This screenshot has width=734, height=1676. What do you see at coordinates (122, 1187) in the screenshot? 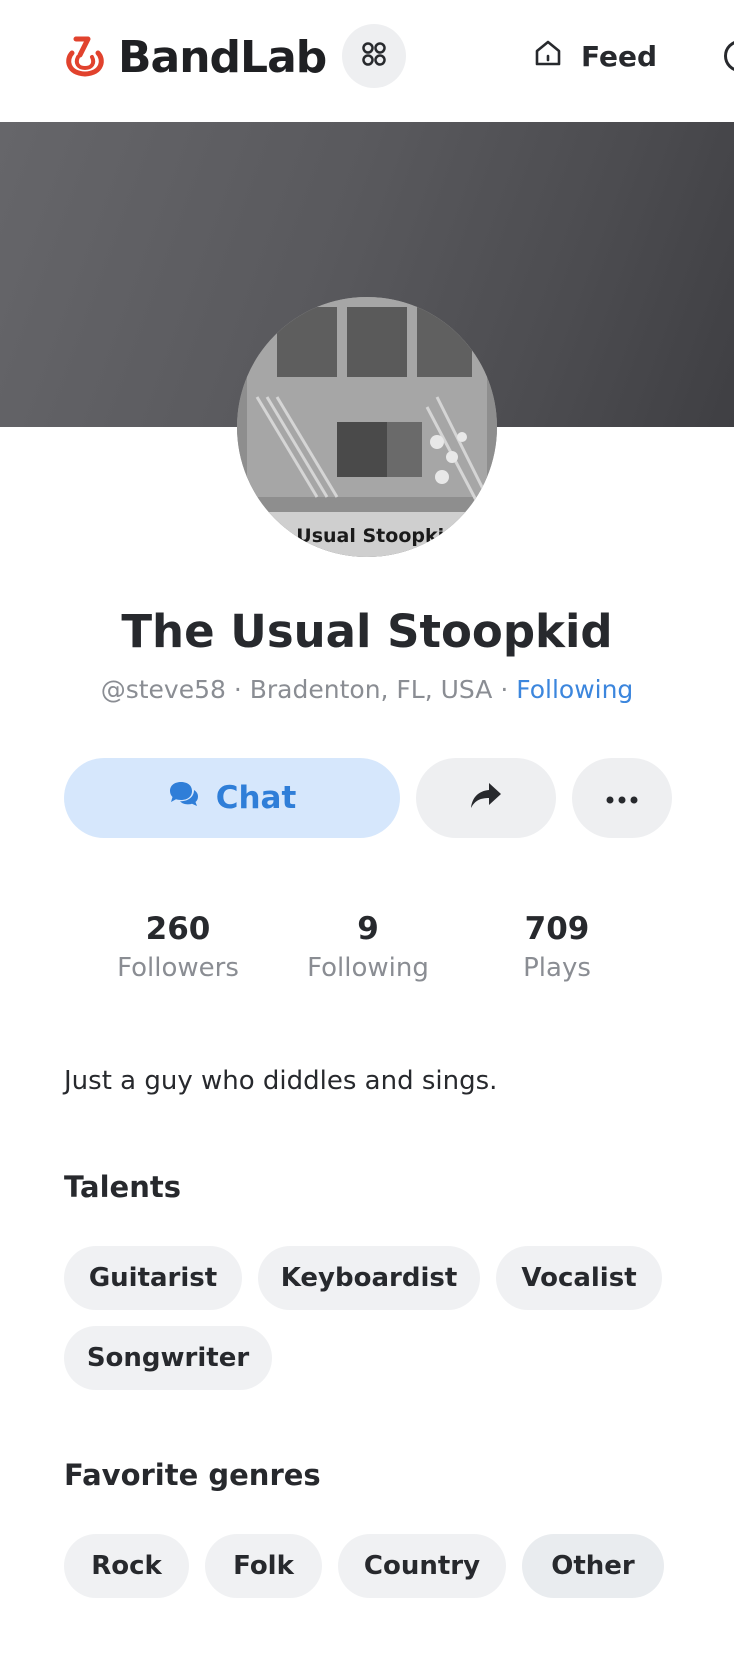
I see `talents-heading: Talents` at bounding box center [122, 1187].